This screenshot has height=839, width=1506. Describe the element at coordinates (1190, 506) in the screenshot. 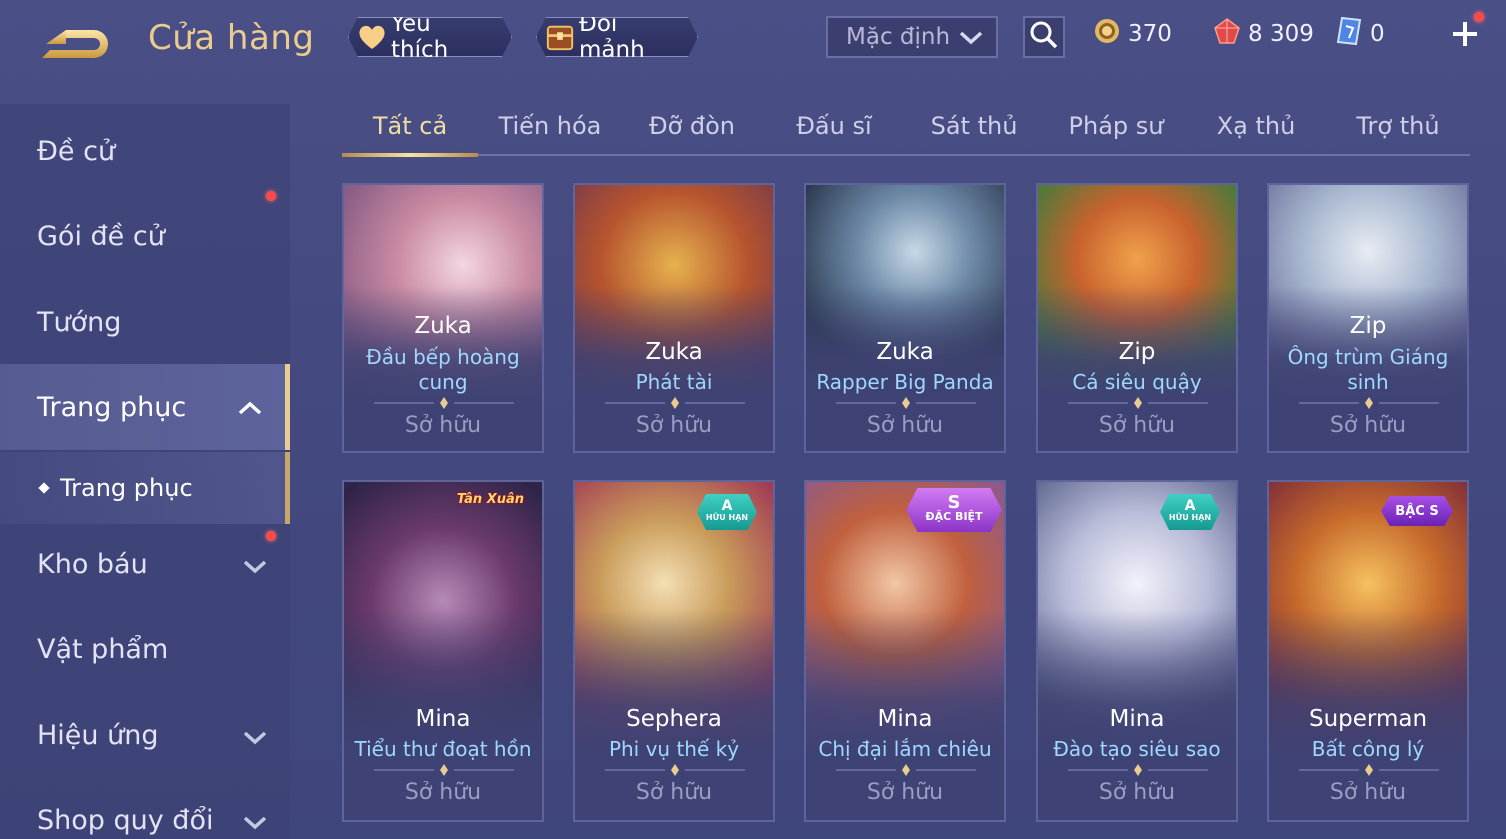

I see `badge-rank: A` at that location.